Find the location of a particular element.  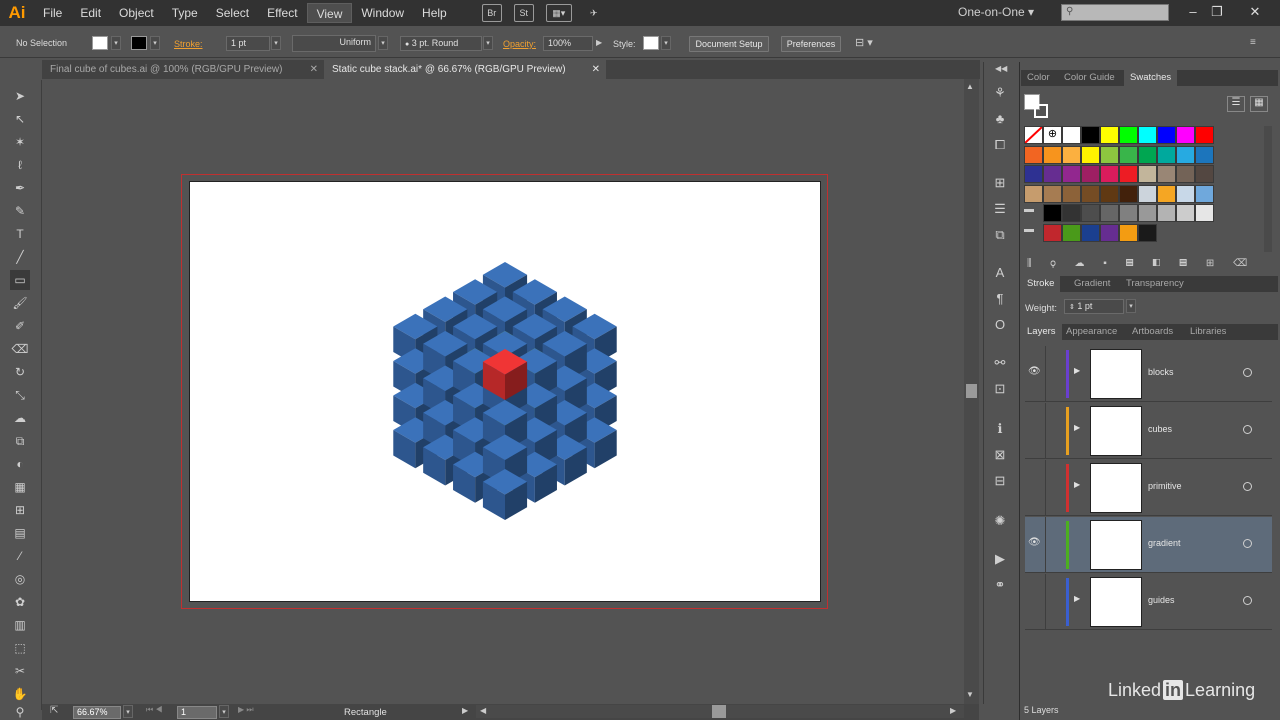

bridge-icon: Br is located at coordinates (491, 13).